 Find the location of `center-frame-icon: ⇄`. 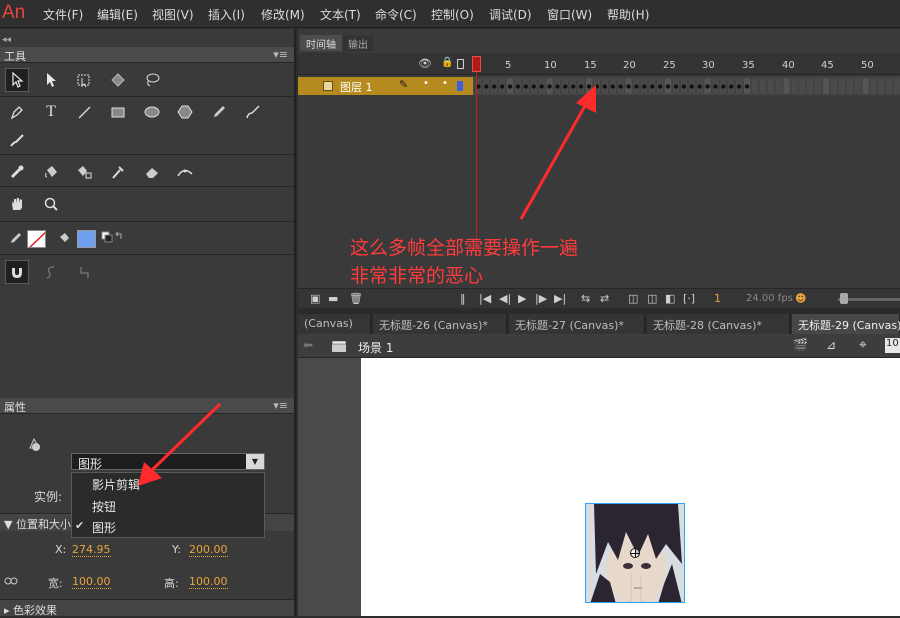

center-frame-icon: ⇄ is located at coordinates (604, 298).